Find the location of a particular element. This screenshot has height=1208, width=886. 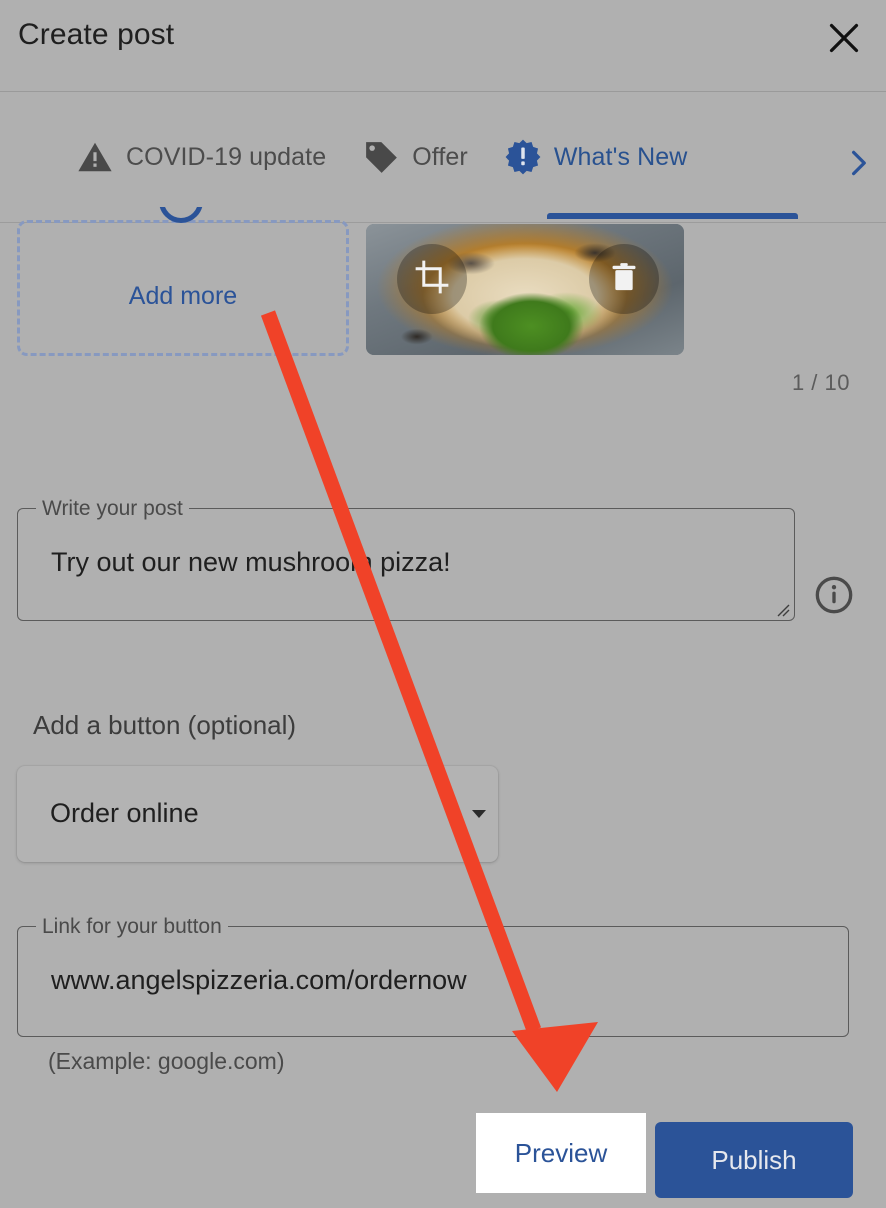

close-button is located at coordinates (844, 38).